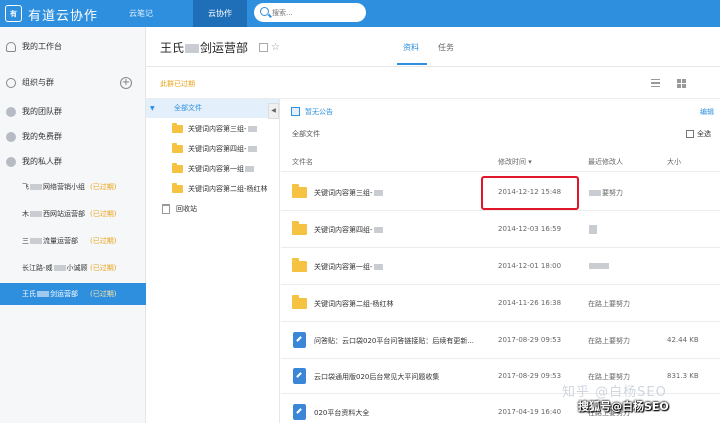 The width and height of the screenshot is (720, 431). I want to click on group-header: 王氏 剑运营部 ☆ 资料 任务, so click(433, 47).